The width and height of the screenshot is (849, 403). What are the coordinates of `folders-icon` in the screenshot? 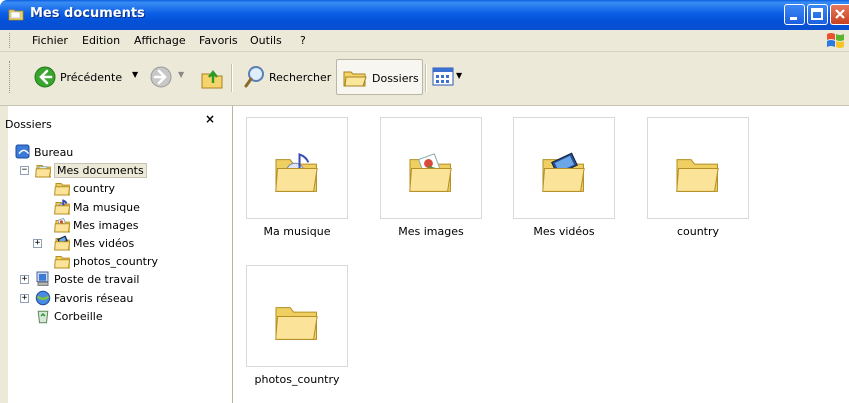 It's located at (355, 79).